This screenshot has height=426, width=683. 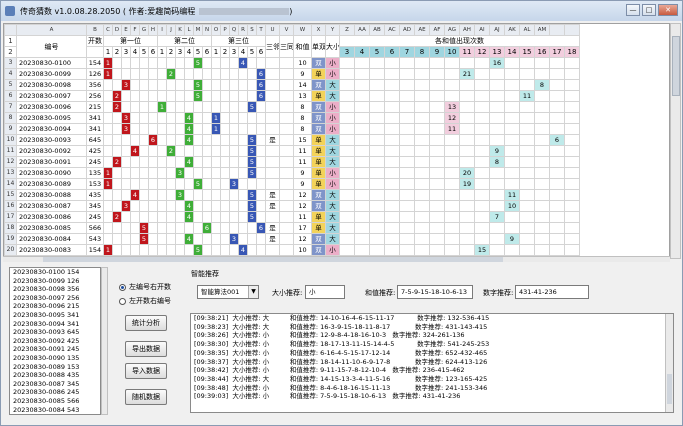 I want to click on row-sanlin: 是, so click(x=272, y=195).